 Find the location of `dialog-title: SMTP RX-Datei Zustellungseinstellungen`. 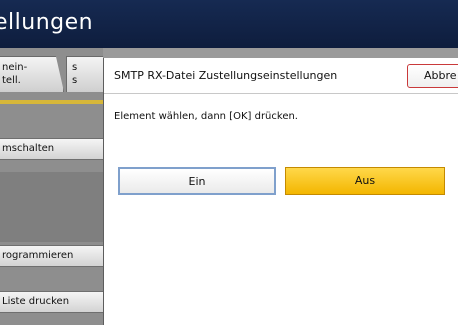

dialog-title: SMTP RX-Datei Zustellungseinstellungen is located at coordinates (226, 75).